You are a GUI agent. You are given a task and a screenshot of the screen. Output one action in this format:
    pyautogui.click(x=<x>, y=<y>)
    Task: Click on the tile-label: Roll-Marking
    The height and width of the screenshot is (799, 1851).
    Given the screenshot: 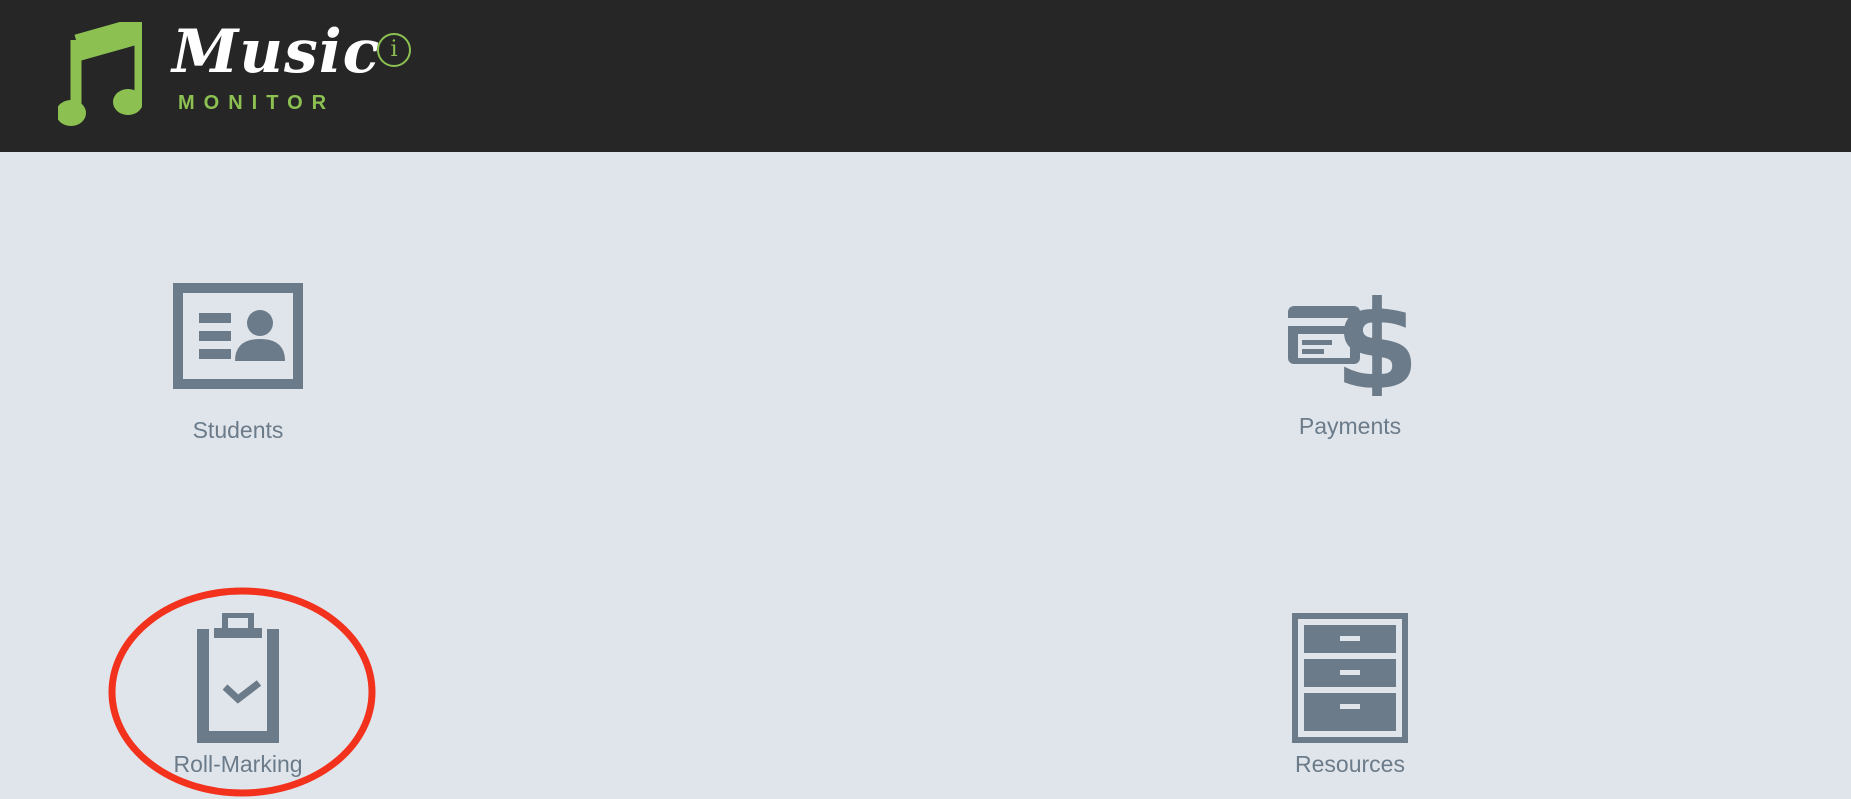 What is the action you would take?
    pyautogui.click(x=238, y=764)
    